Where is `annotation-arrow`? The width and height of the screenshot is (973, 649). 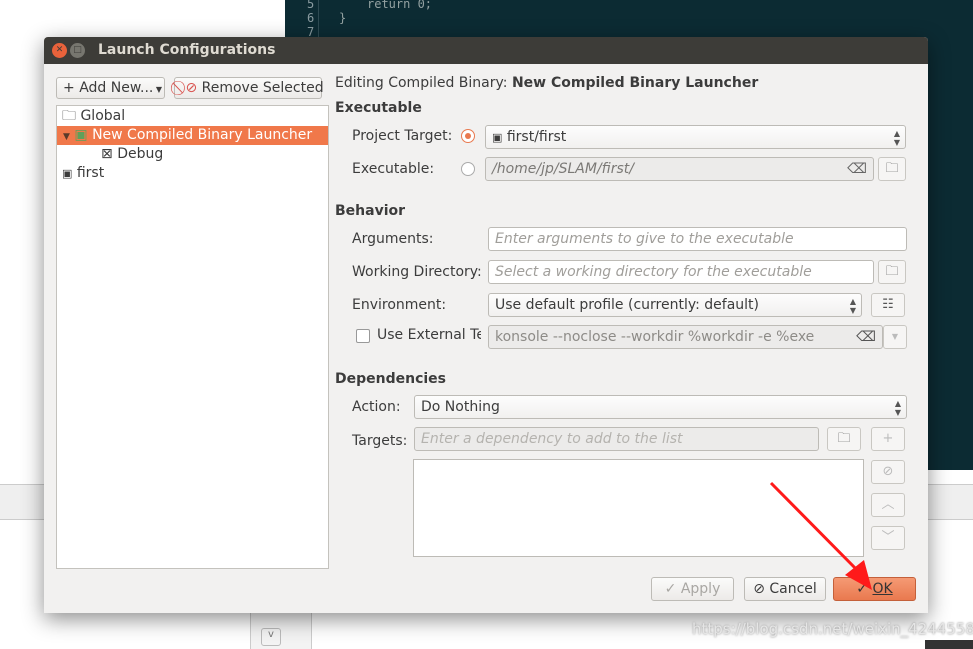
annotation-arrow is located at coordinates (820, 535).